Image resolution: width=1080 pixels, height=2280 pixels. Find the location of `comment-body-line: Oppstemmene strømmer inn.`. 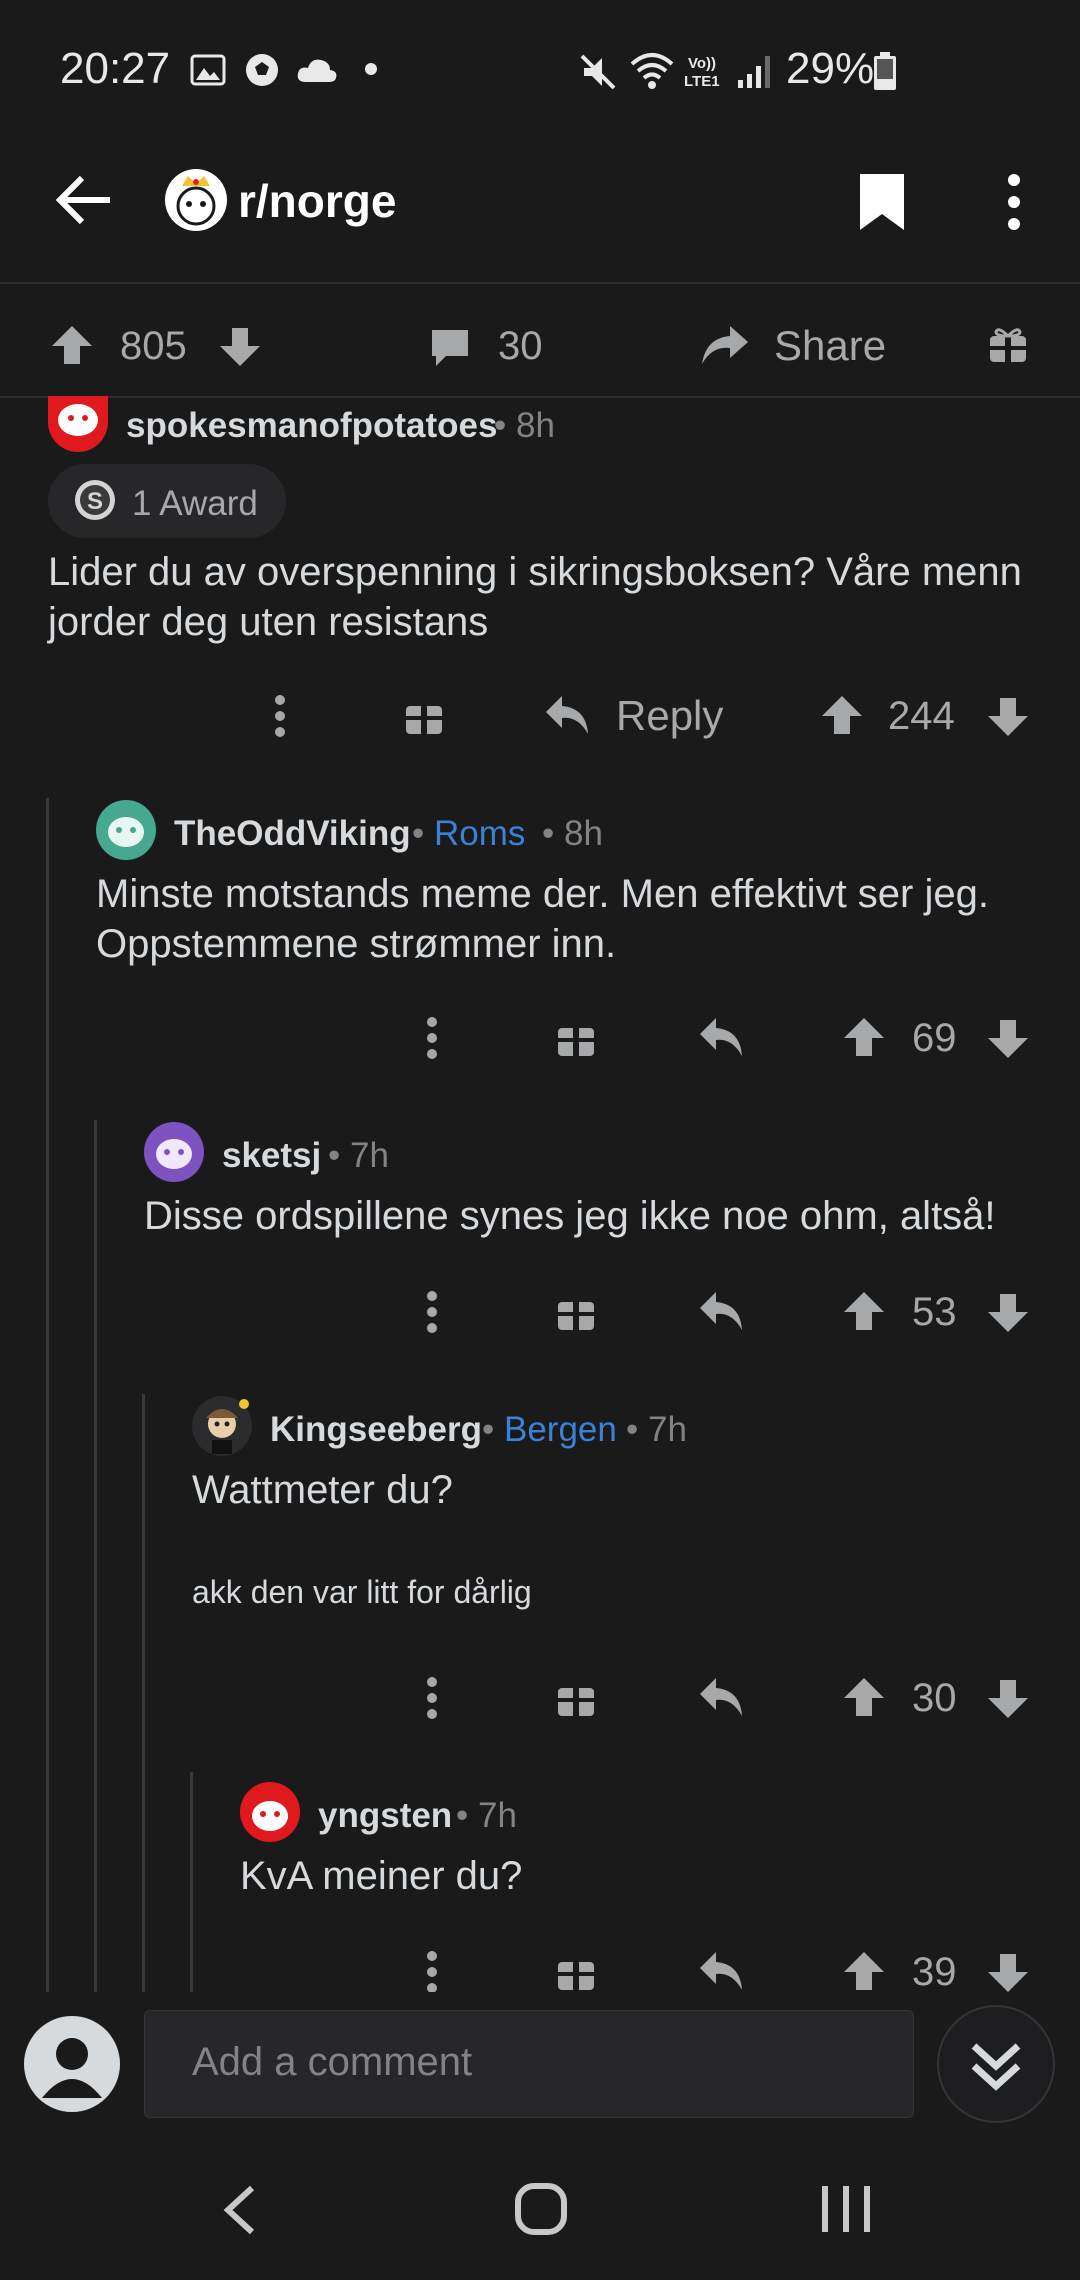

comment-body-line: Oppstemmene strømmer inn. is located at coordinates (356, 944).